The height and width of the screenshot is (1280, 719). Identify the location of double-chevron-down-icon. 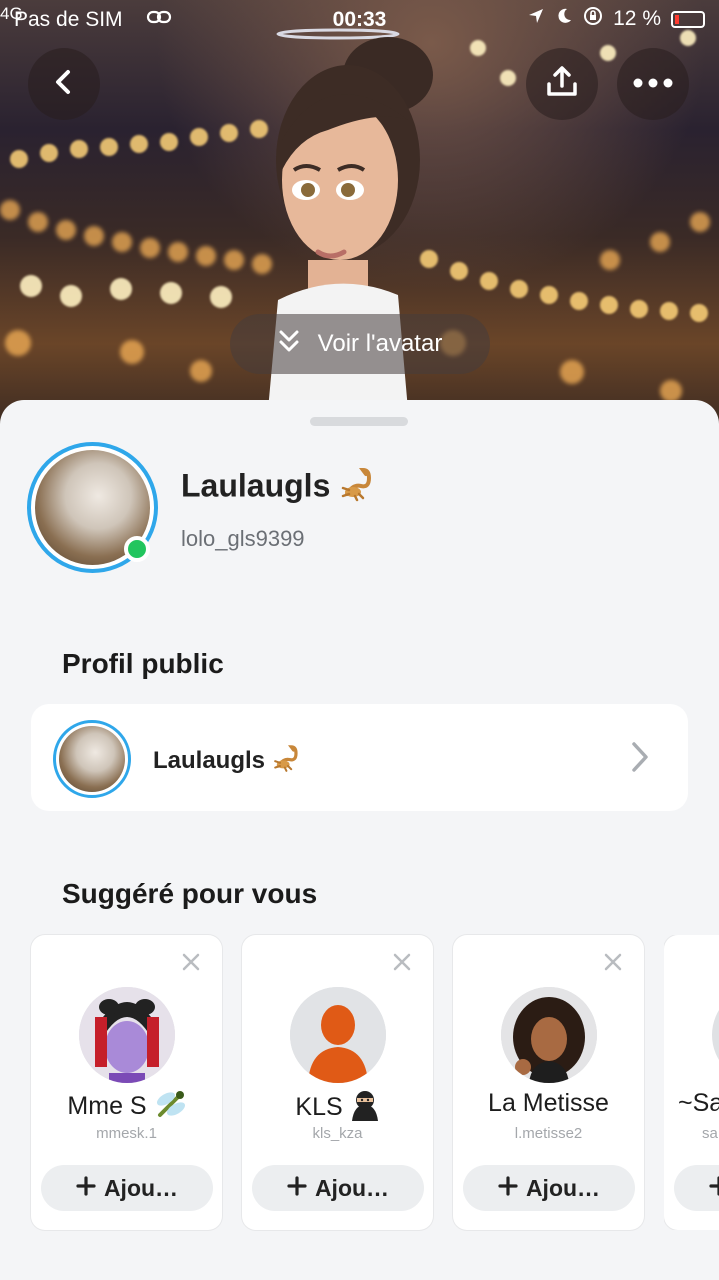
(289, 344).